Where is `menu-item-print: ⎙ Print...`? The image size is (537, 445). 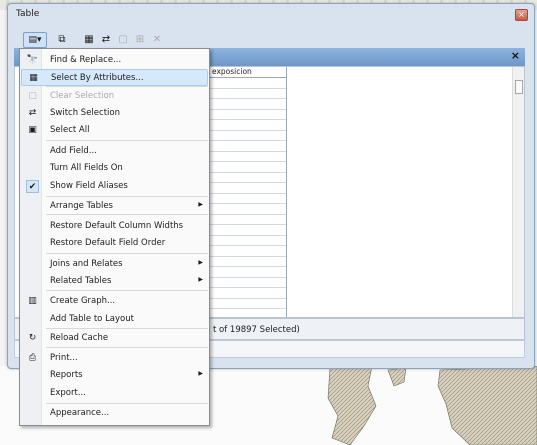 menu-item-print: ⎙ Print... is located at coordinates (114, 358).